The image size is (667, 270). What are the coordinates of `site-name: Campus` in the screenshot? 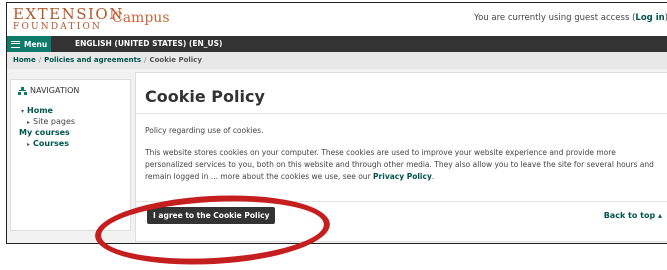 It's located at (141, 18).